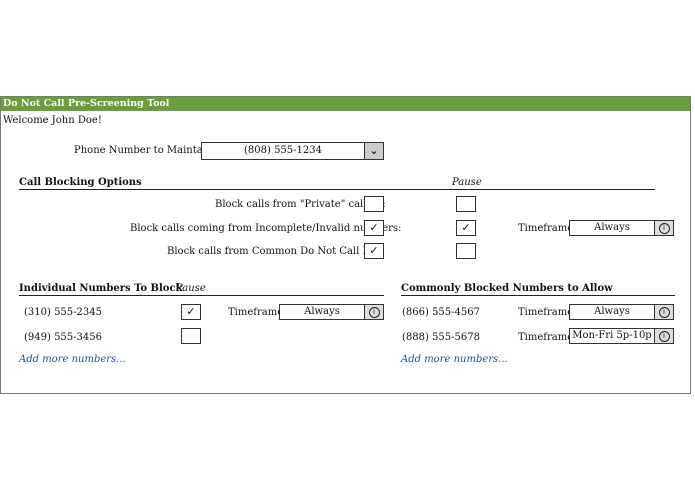  Describe the element at coordinates (374, 204) in the screenshot. I see `option-private-checkbox` at that location.